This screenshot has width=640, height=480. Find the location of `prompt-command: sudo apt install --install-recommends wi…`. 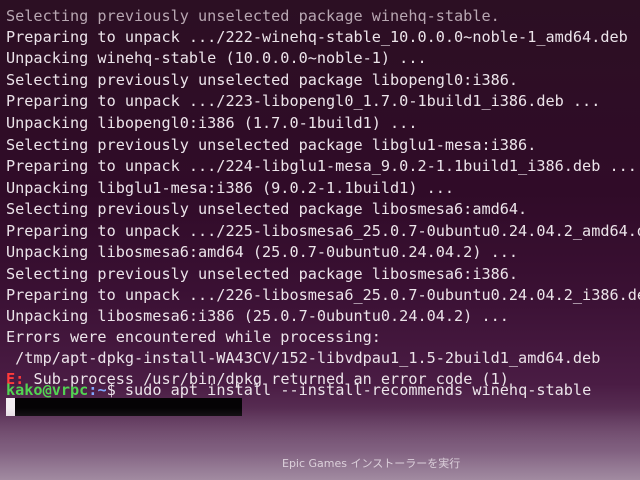

prompt-command: sudo apt install --install-recommends wi… is located at coordinates (358, 390).